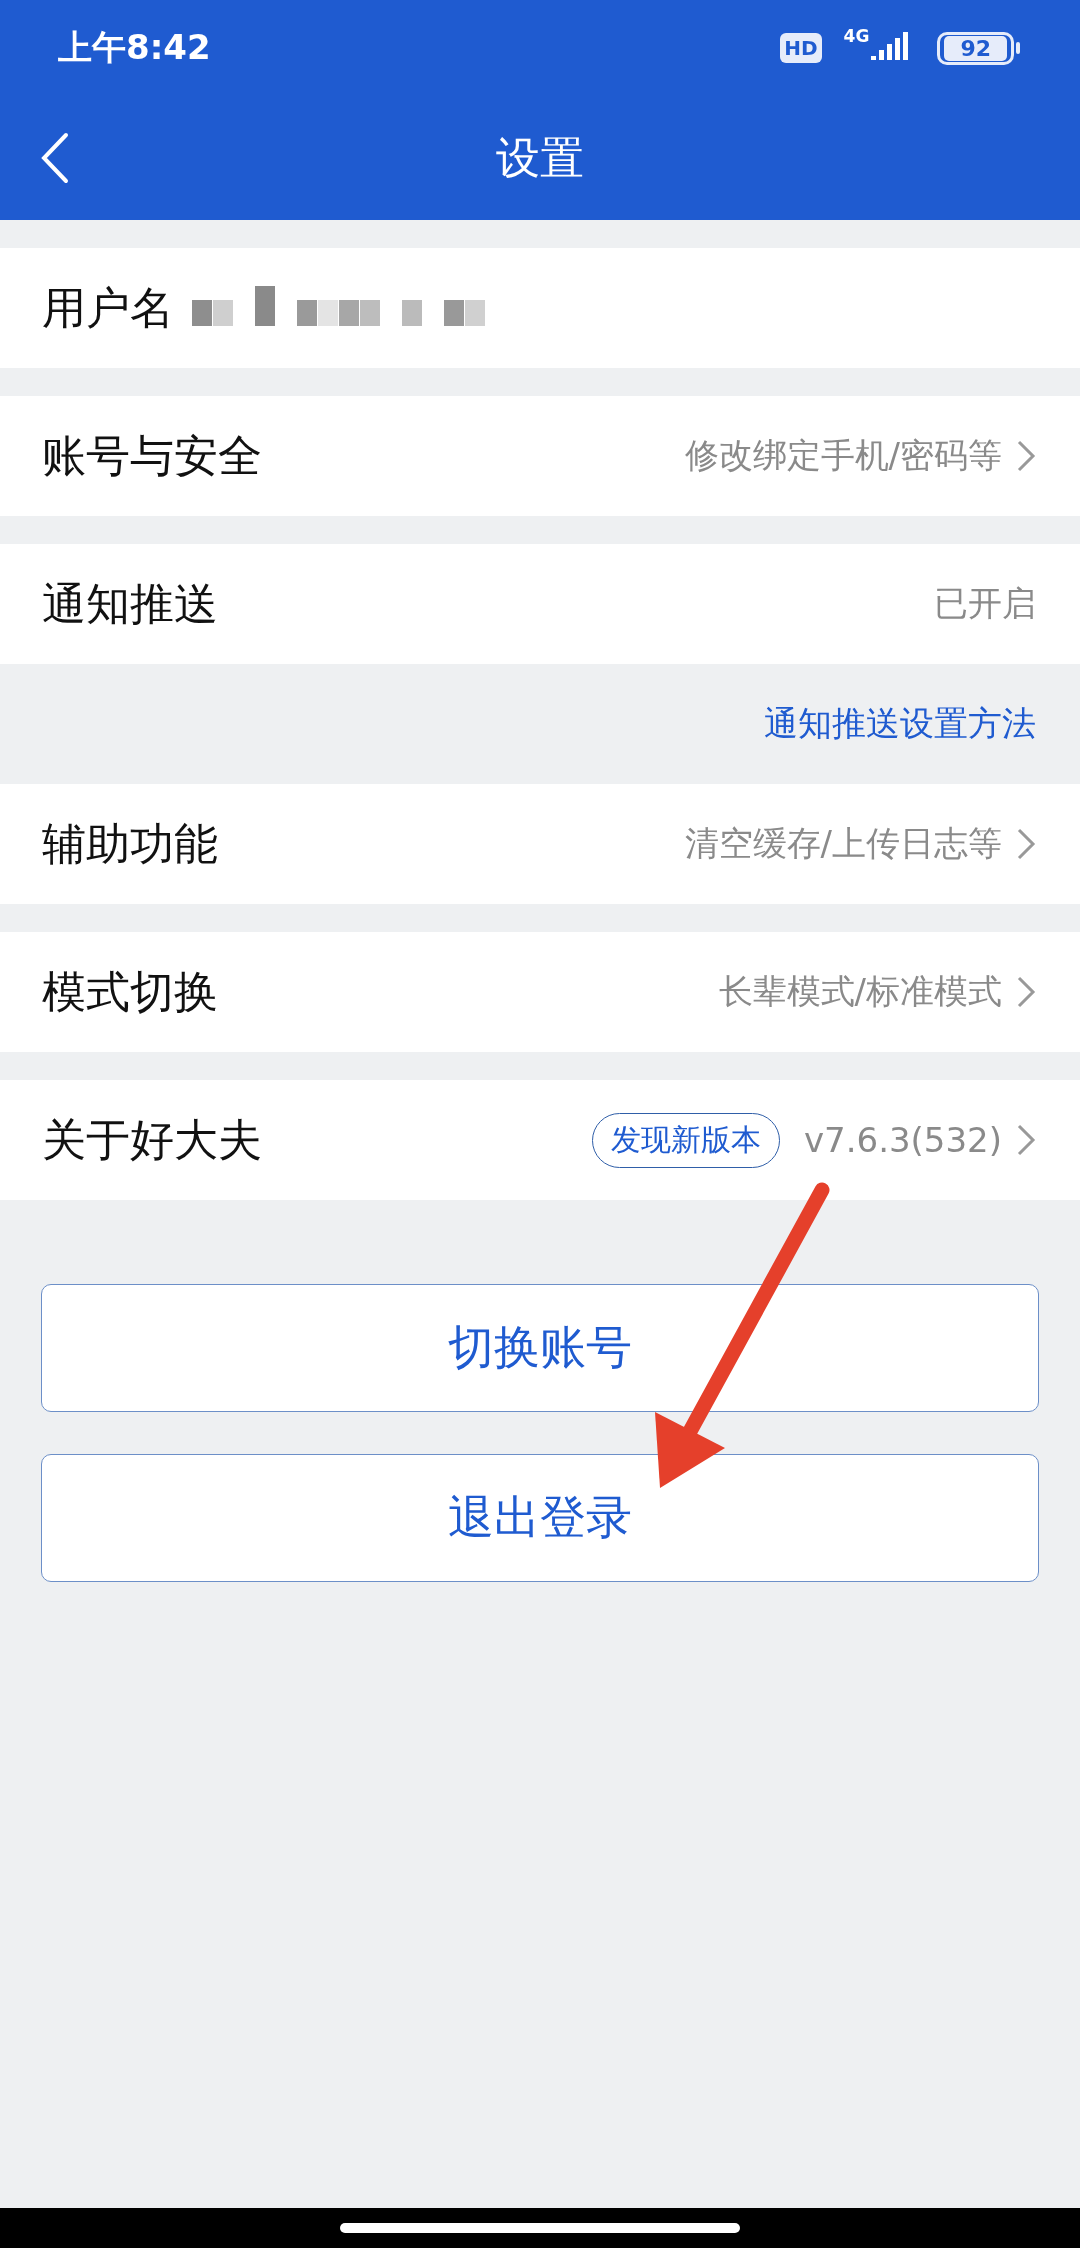 This screenshot has height=2248, width=1080. What do you see at coordinates (540, 992) in the screenshot?
I see `settings-row: 模式切换 长辈模式/标准模式` at bounding box center [540, 992].